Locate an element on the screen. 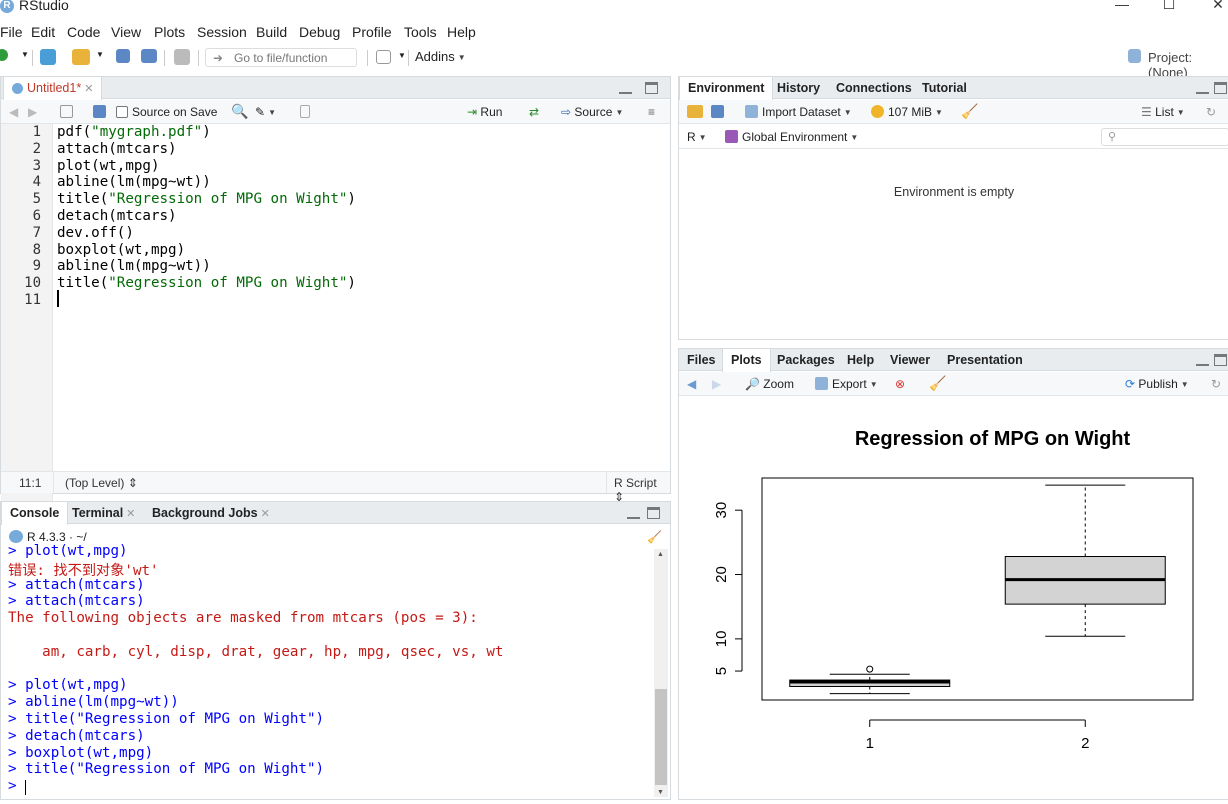 Image resolution: width=1228 pixels, height=804 pixels. status-divider is located at coordinates (606, 482).